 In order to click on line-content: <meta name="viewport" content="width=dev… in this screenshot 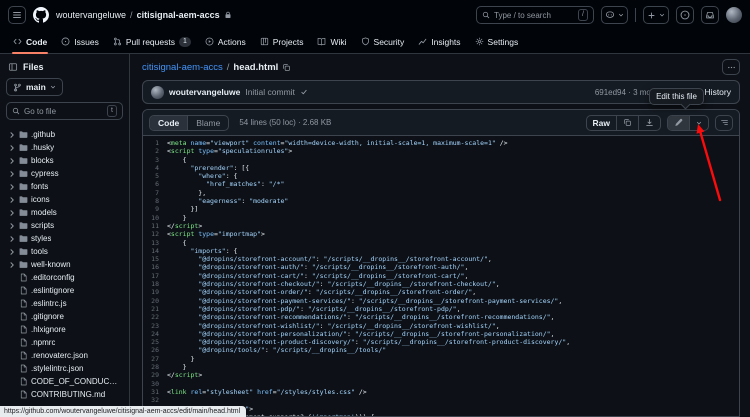, I will do `click(337, 143)`.